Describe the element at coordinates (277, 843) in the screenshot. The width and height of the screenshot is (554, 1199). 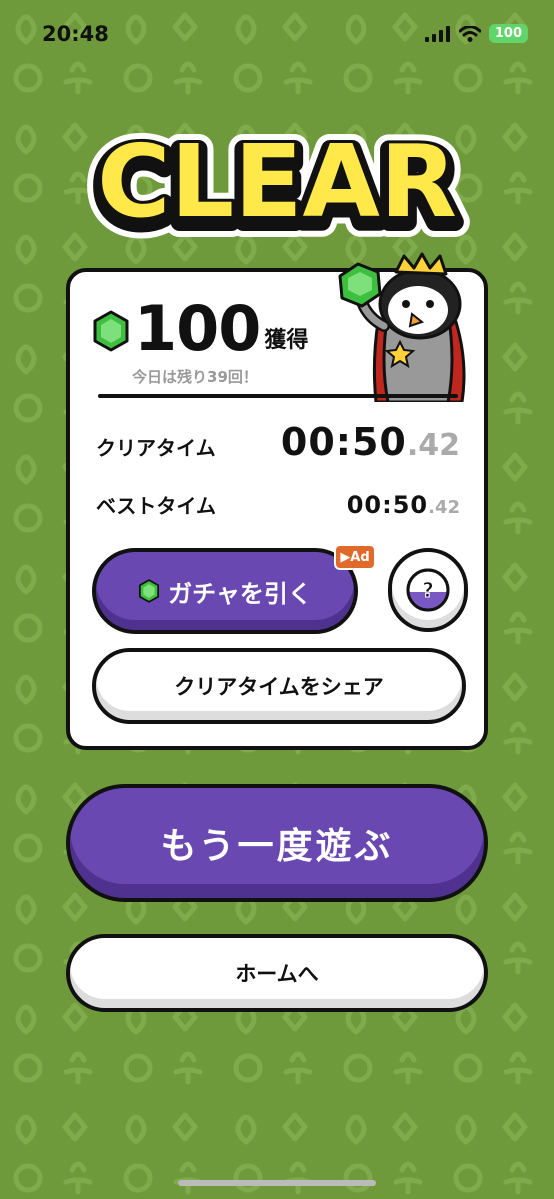
I see `play-again-button: もう一度遊ぶ` at that location.